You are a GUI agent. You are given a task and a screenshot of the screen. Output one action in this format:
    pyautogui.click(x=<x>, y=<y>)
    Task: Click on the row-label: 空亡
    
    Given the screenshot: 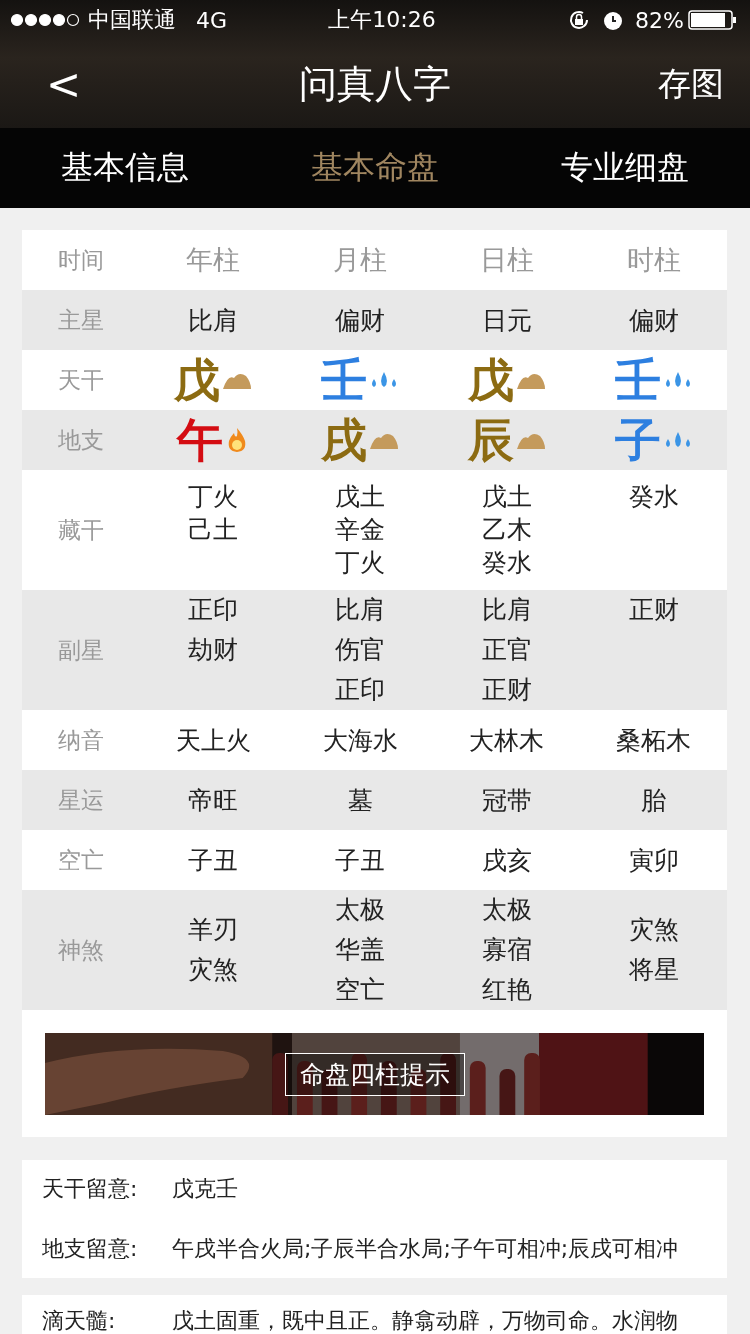 What is the action you would take?
    pyautogui.click(x=81, y=860)
    